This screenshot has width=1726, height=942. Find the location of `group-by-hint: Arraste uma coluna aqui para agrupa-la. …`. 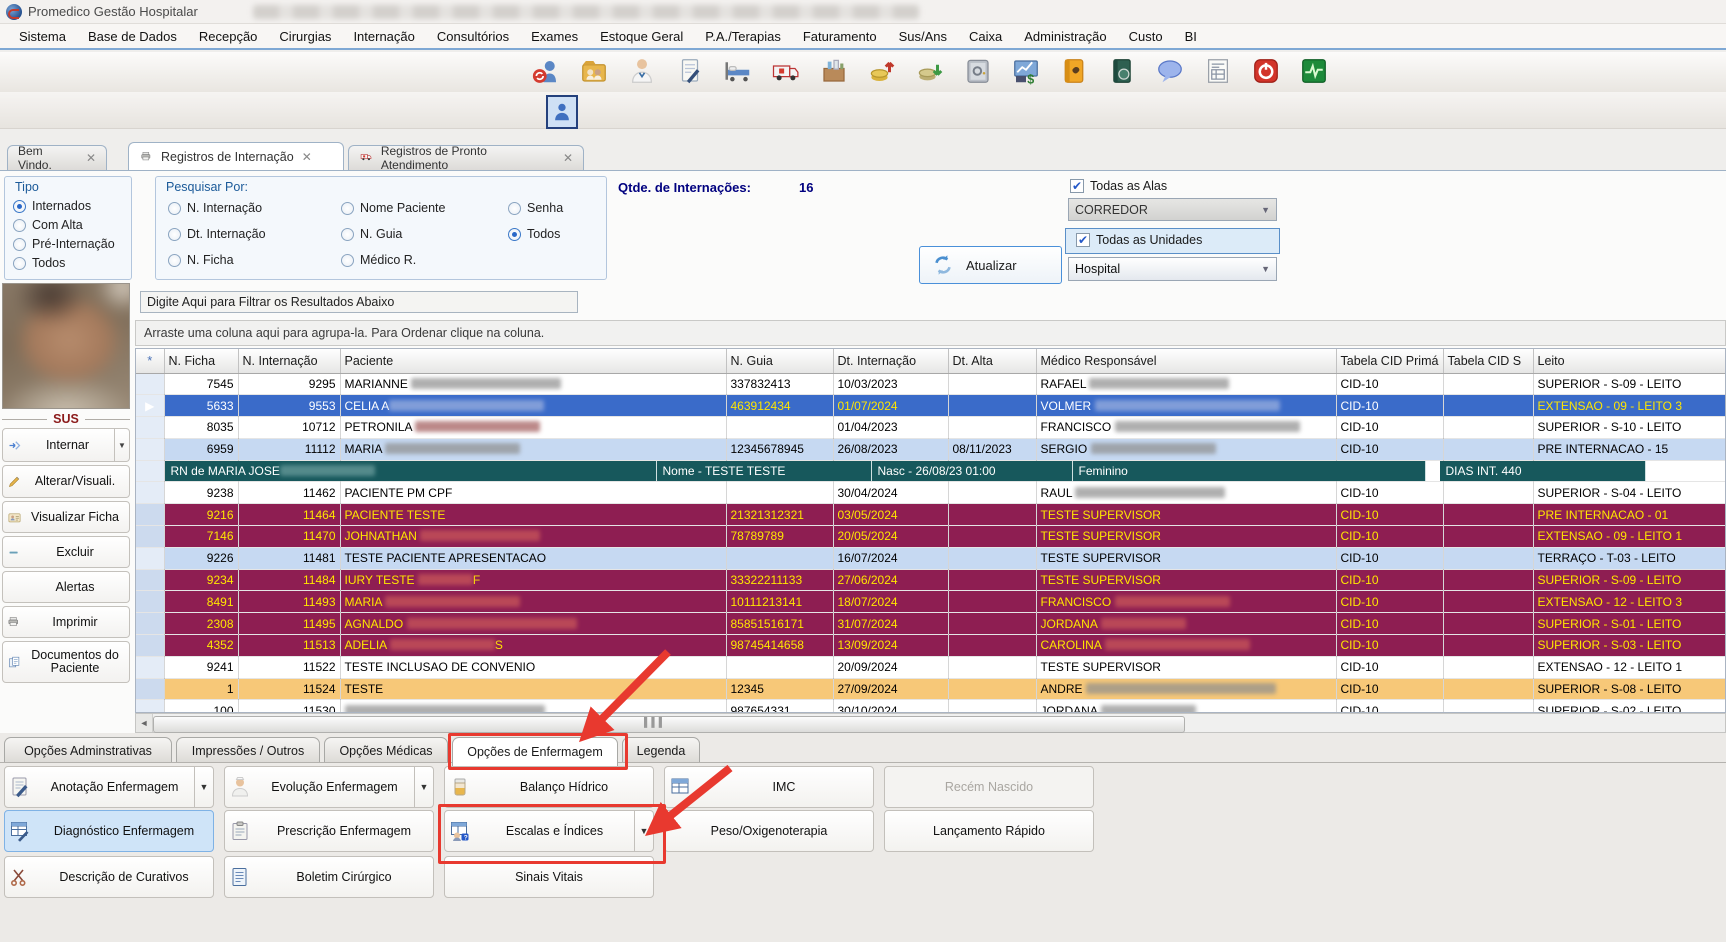

group-by-hint: Arraste uma coluna aqui para agrupa-la. … is located at coordinates (930, 333).